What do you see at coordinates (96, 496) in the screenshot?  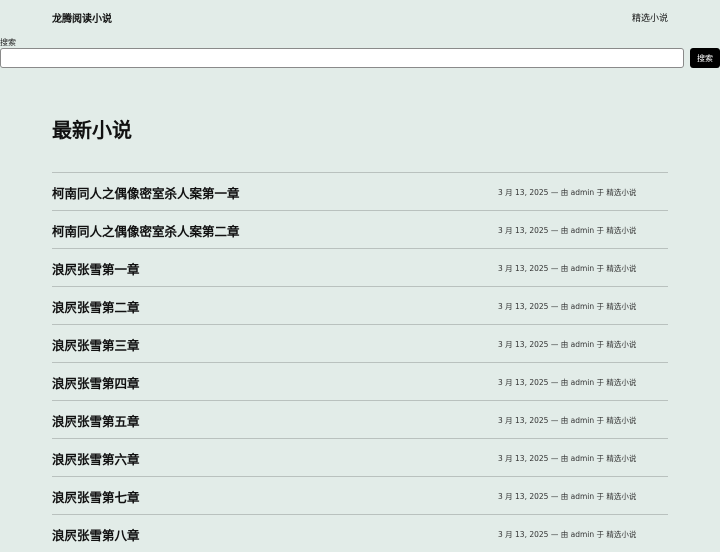 I see `post-title-link: 浪屄张雪第七章` at bounding box center [96, 496].